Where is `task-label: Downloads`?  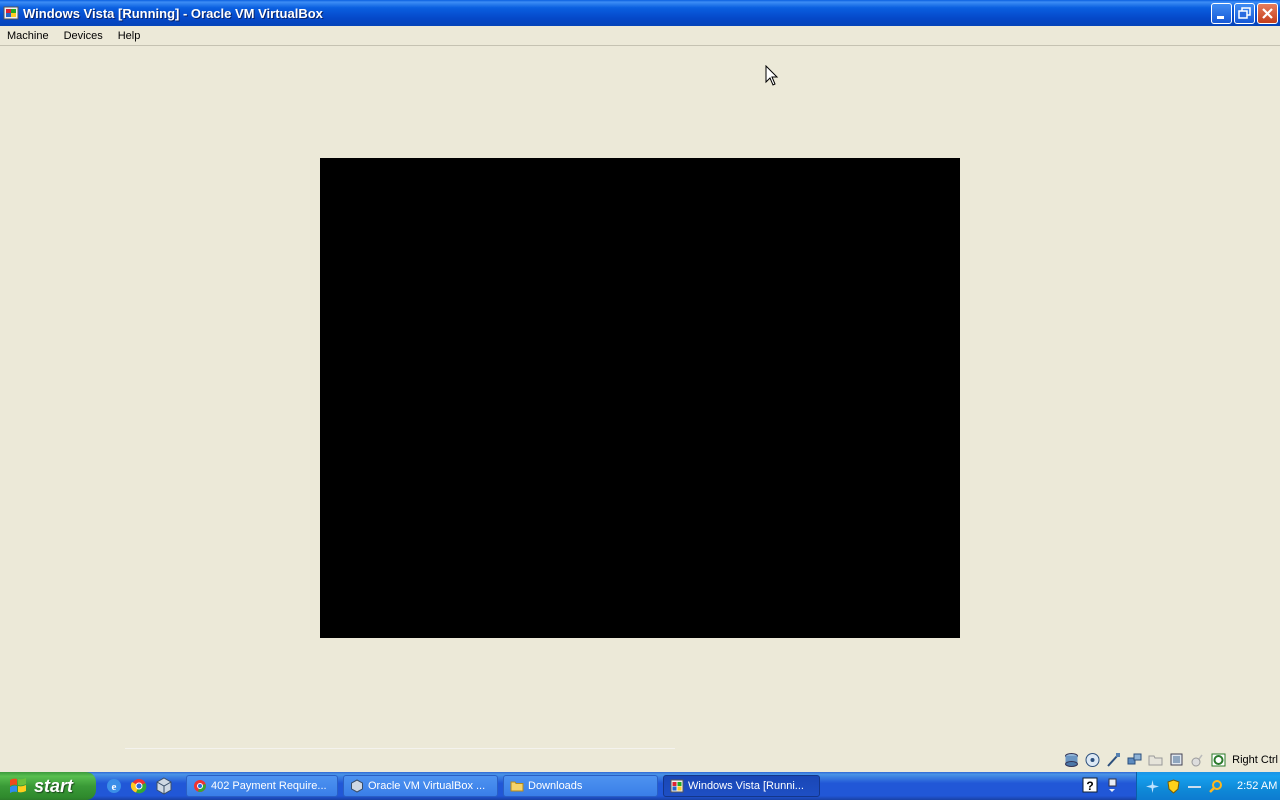
task-label: Downloads is located at coordinates (555, 786).